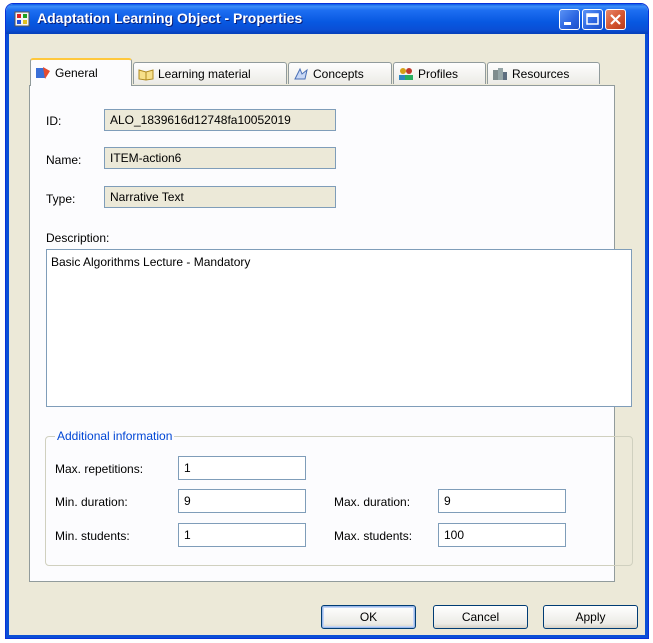 The height and width of the screenshot is (643, 653). I want to click on window-border-right, so click(646, 336).